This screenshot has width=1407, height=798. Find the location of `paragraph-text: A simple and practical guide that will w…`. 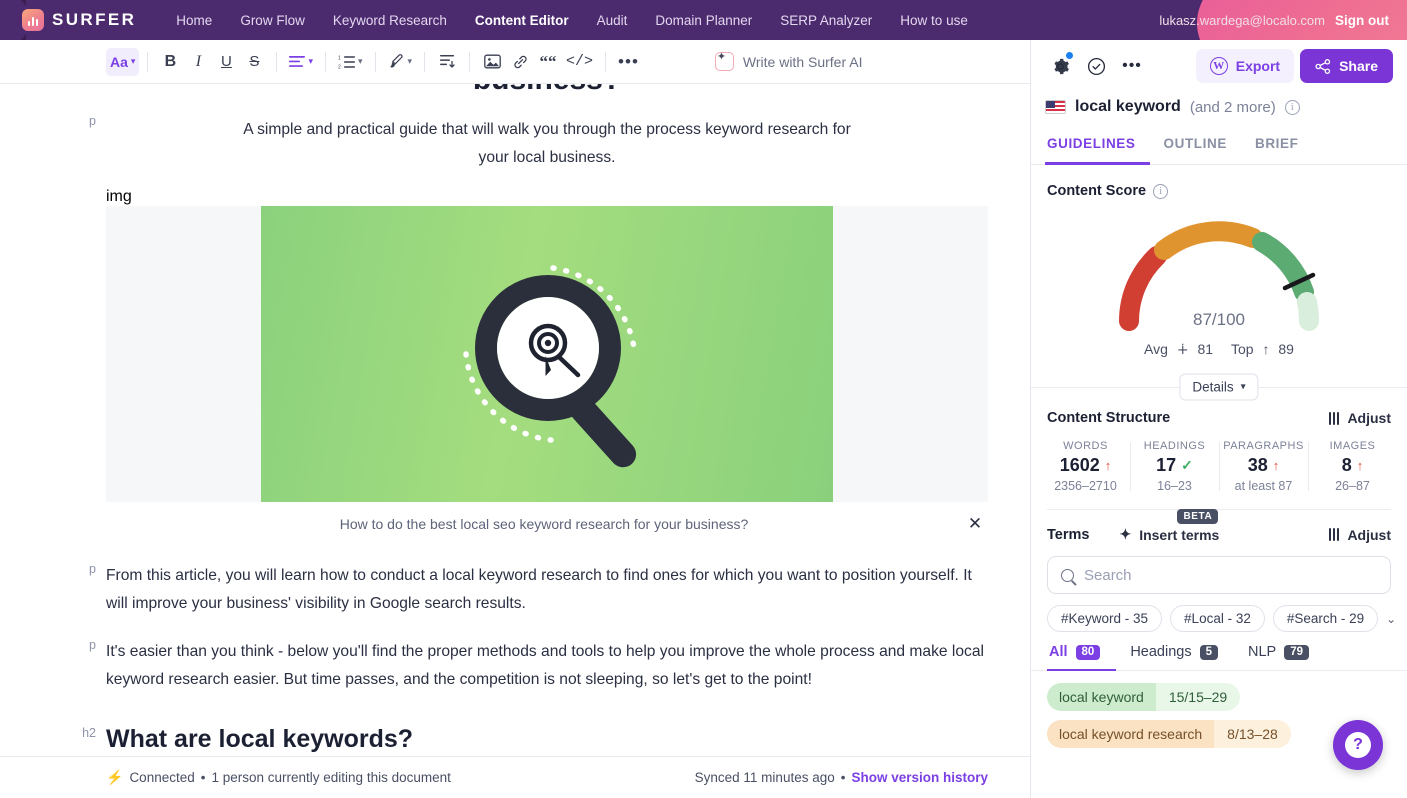

paragraph-text: A simple and practical guide that will w… is located at coordinates (547, 143).